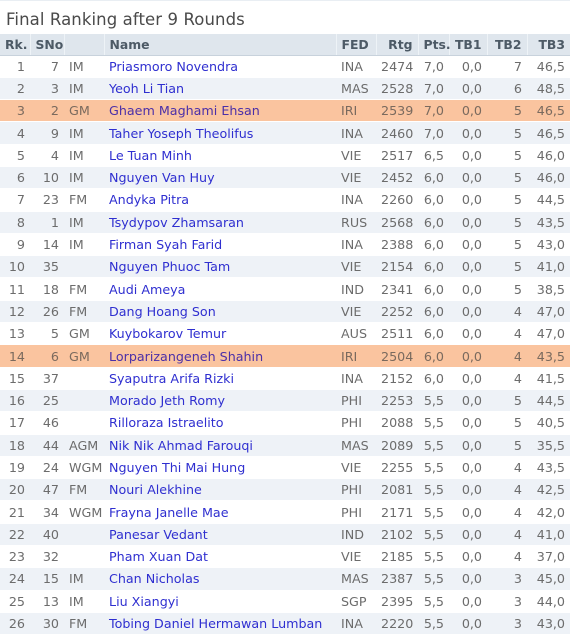 Image resolution: width=570 pixels, height=640 pixels. I want to click on column-header-pts: Pts., so click(434, 45).